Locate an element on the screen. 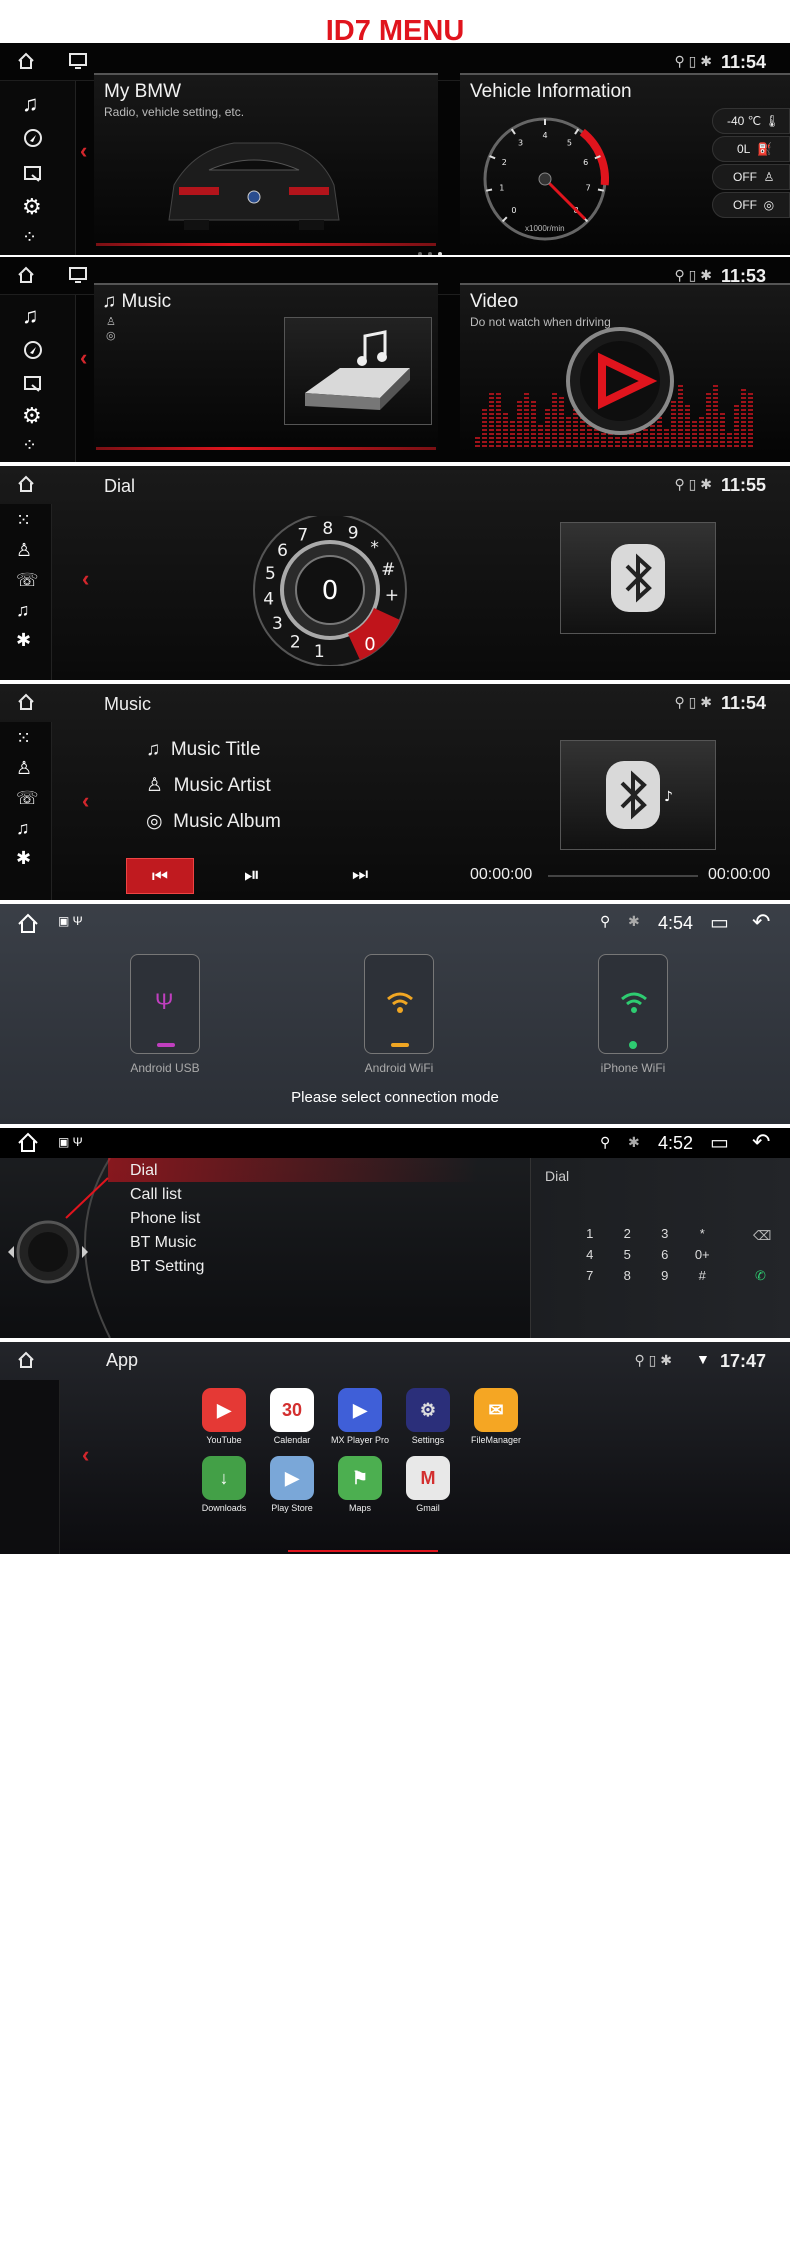 The image size is (790, 2243). dial-key: 2 is located at coordinates (295, 642).